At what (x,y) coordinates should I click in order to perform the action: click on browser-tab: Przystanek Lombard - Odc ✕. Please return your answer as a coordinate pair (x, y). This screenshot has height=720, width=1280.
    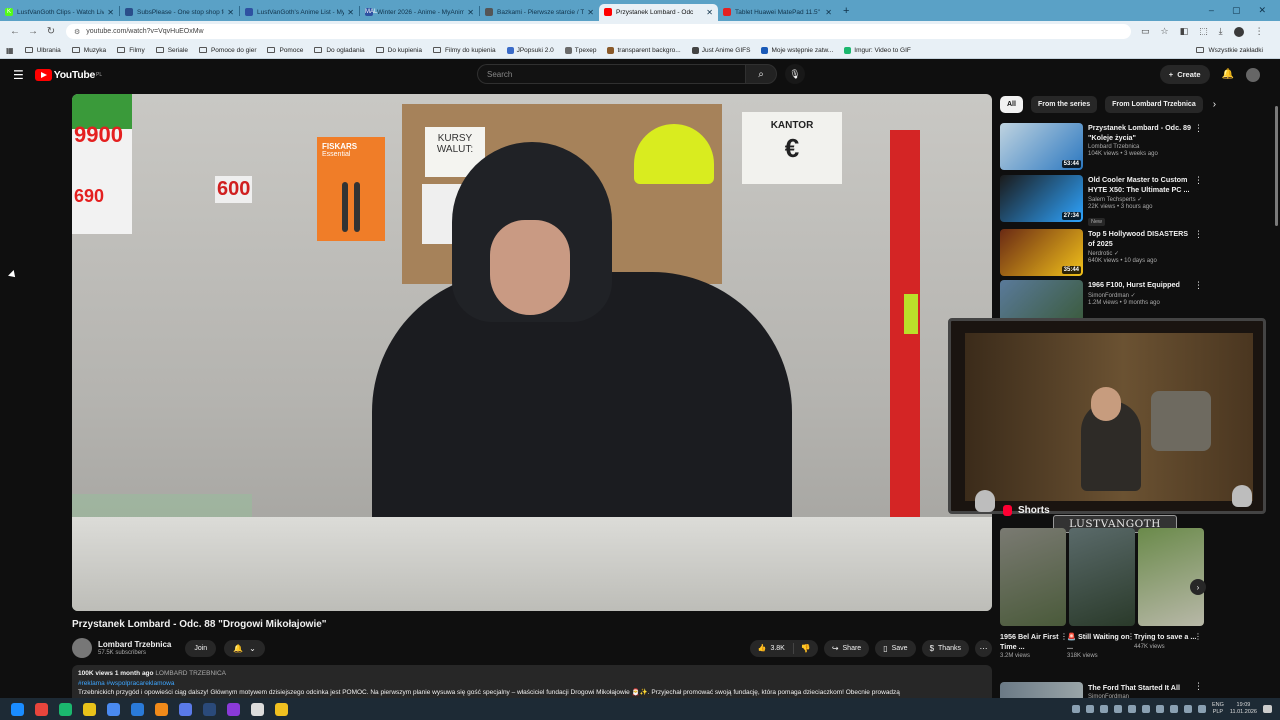
    Looking at the image, I should click on (658, 12).